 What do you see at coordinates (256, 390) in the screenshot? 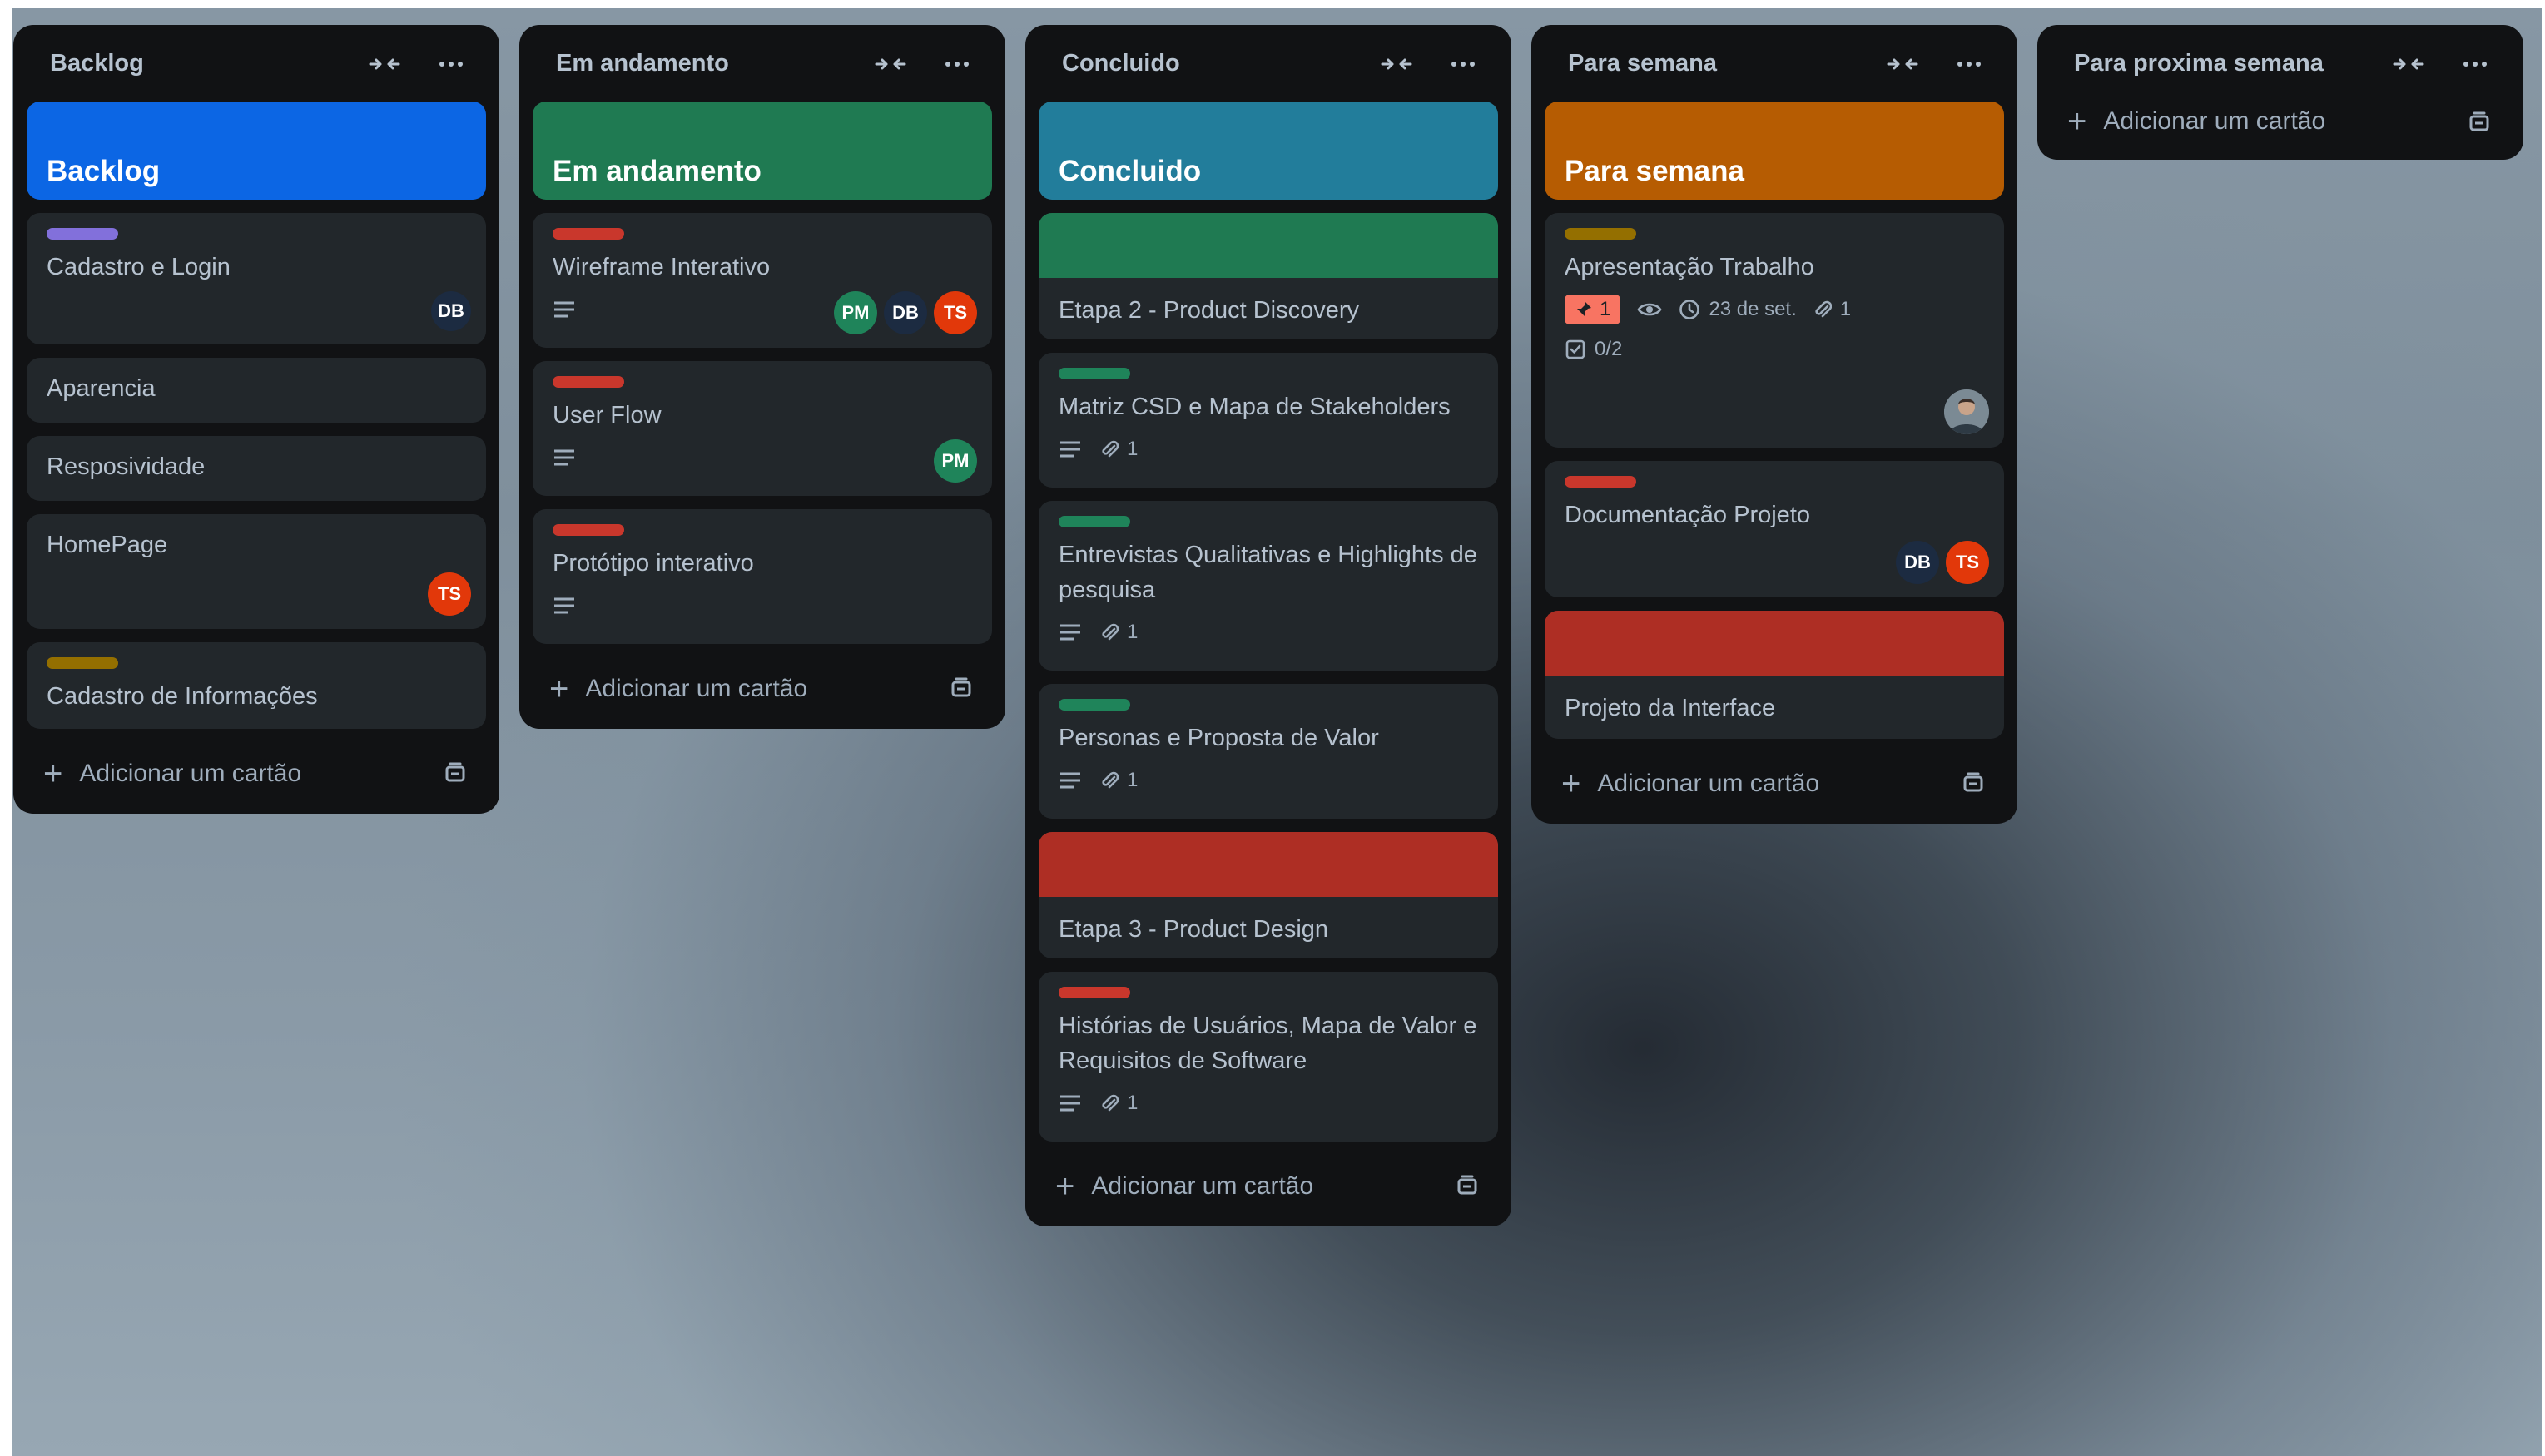
I see `card-aparencia: Aparencia` at bounding box center [256, 390].